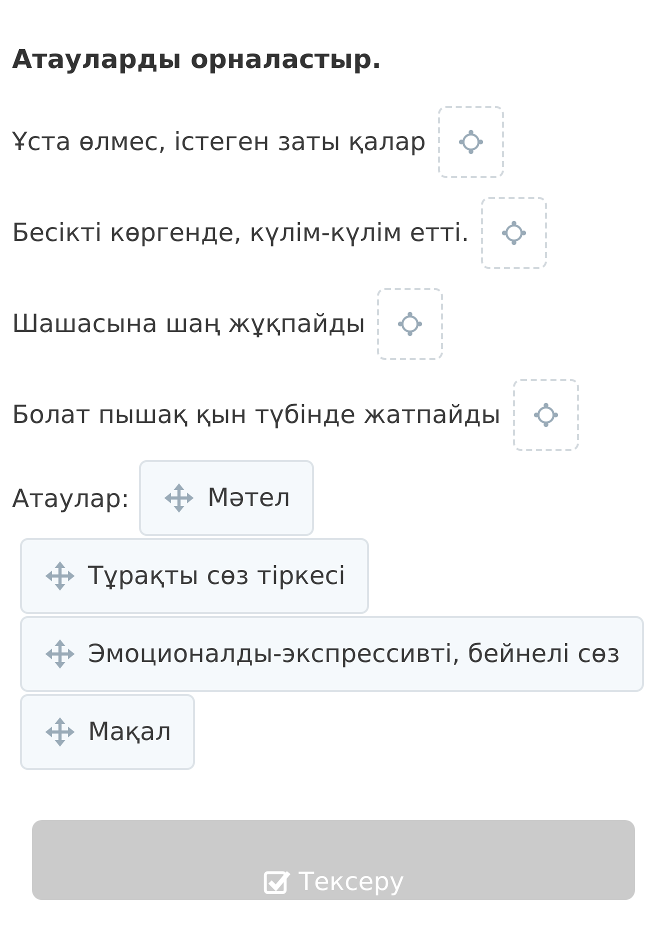  Describe the element at coordinates (241, 232) in the screenshot. I see `statement-text: Бесікті көргенде, күлім-күлім етті.` at that location.